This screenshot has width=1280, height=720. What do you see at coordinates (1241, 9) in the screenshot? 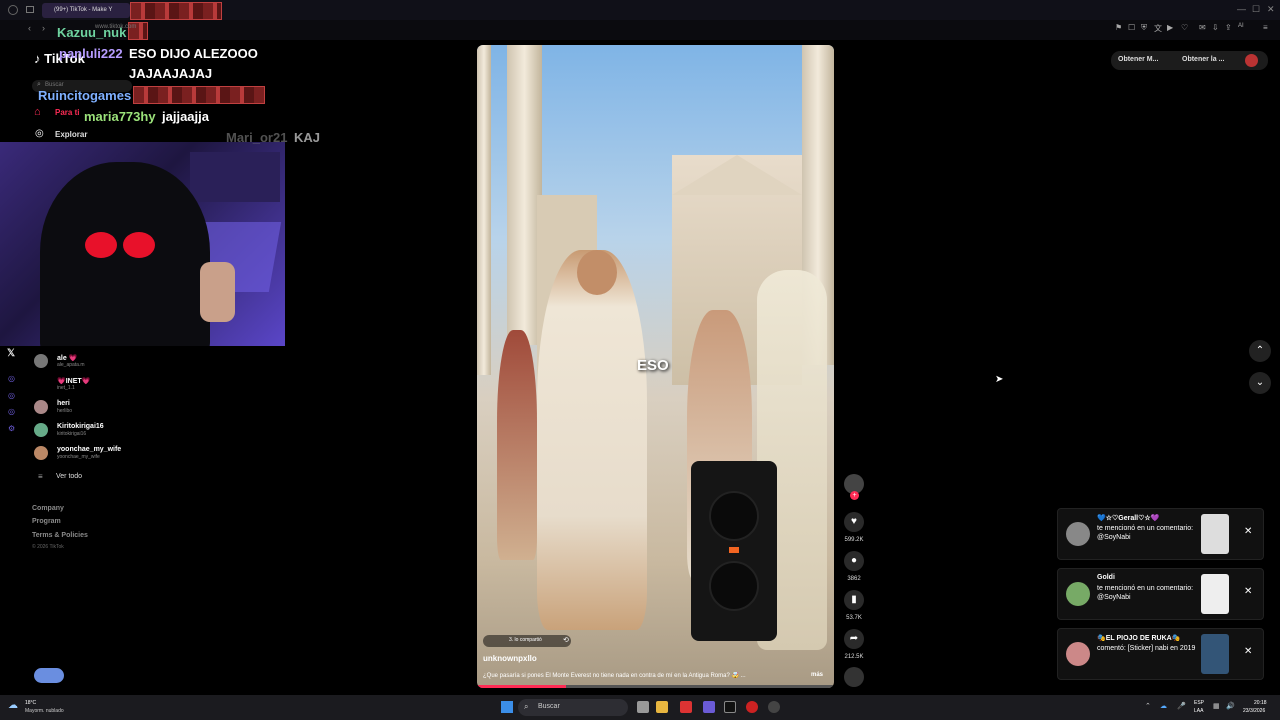
I see `minimize-icon: —` at bounding box center [1241, 9].